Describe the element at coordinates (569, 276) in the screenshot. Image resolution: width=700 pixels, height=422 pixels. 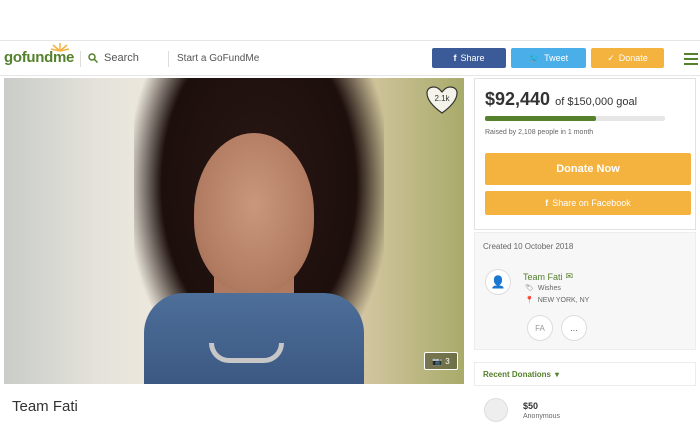
I see `mail-icon: ✉` at that location.